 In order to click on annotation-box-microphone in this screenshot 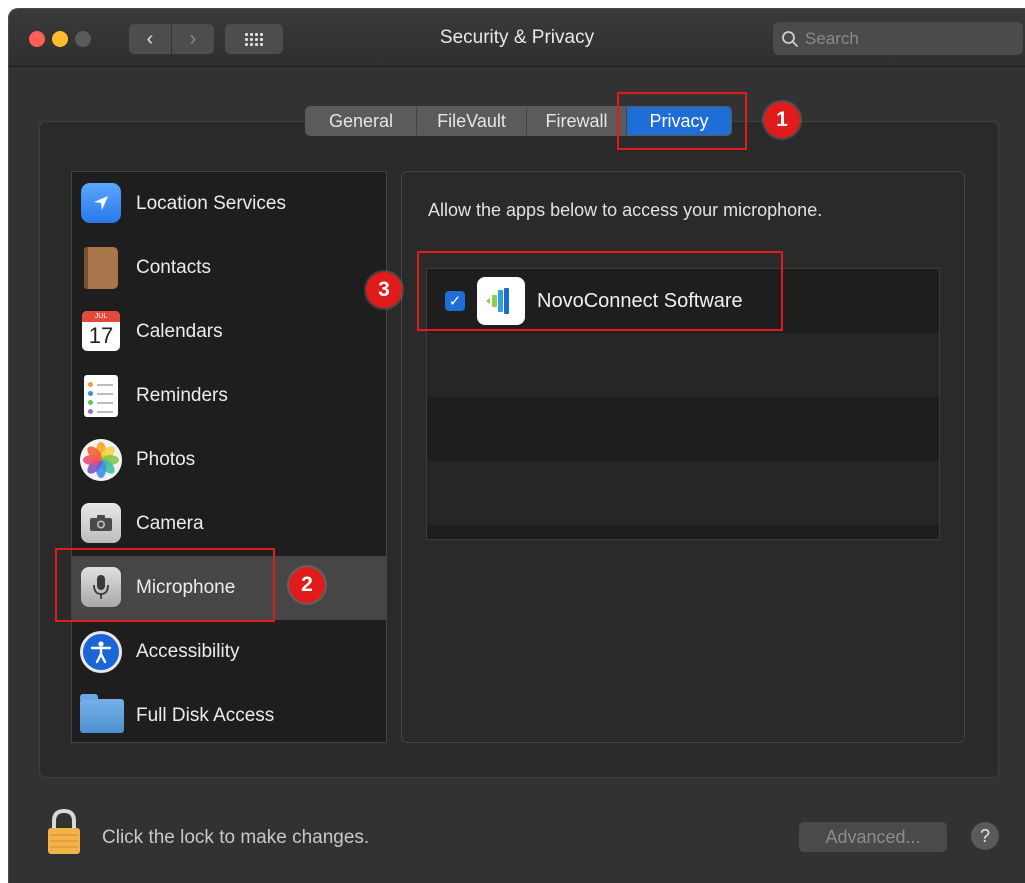, I will do `click(165, 585)`.